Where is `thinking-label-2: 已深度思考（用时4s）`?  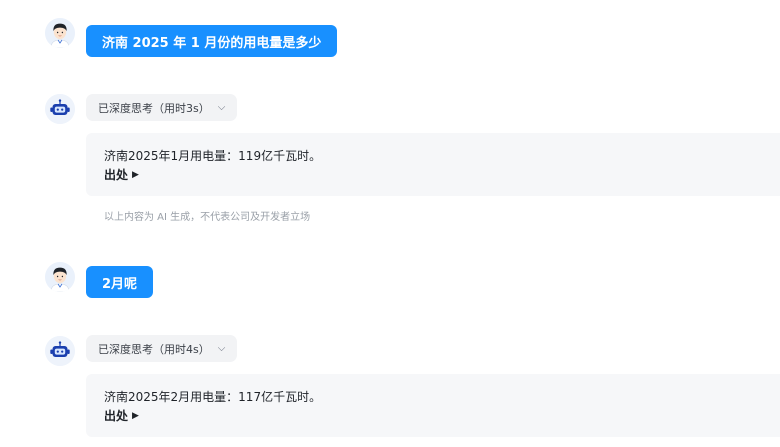 thinking-label-2: 已深度思考（用时4s） is located at coordinates (154, 349).